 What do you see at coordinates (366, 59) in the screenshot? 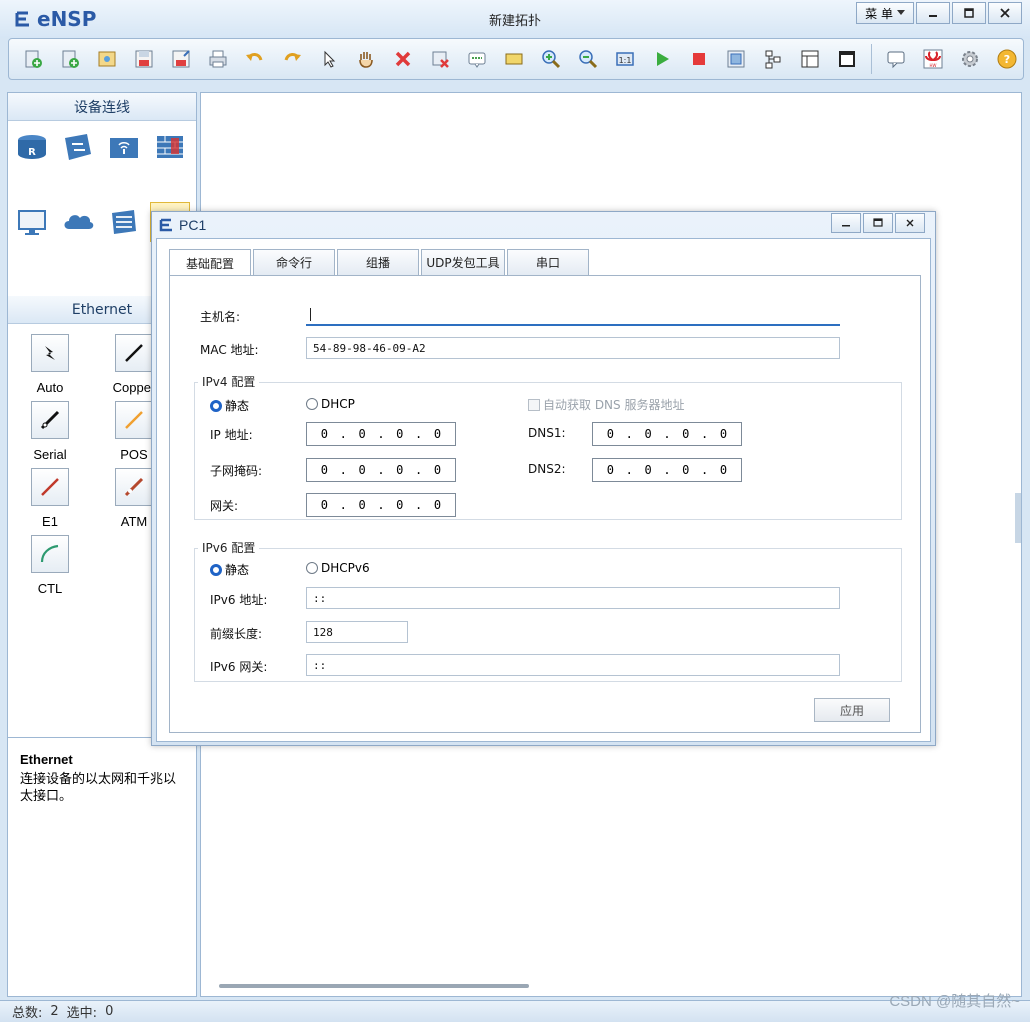
I see `pan-button` at bounding box center [366, 59].